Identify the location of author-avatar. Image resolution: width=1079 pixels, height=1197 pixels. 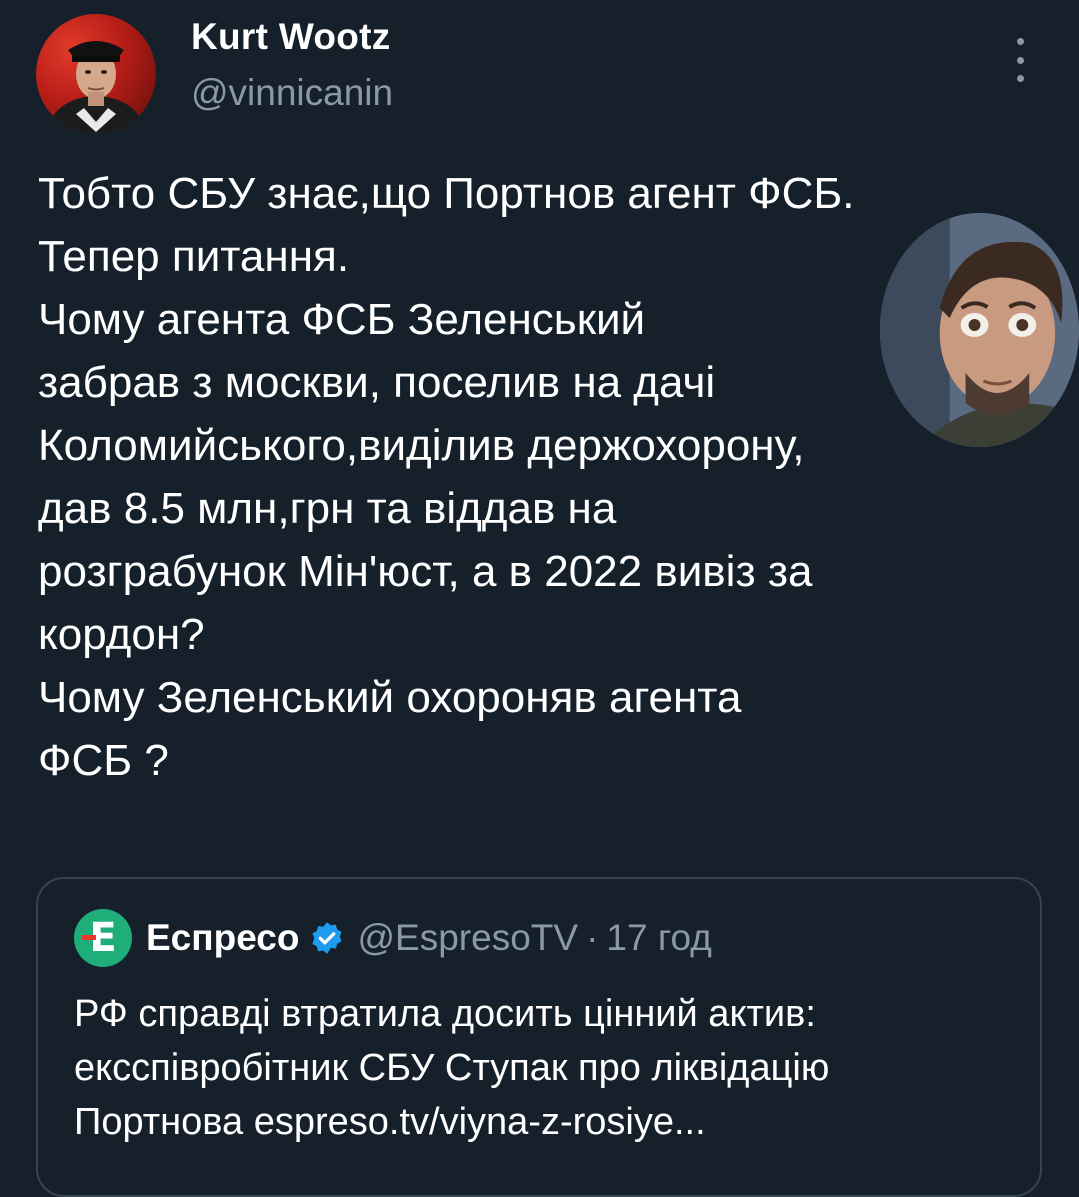
(96, 74).